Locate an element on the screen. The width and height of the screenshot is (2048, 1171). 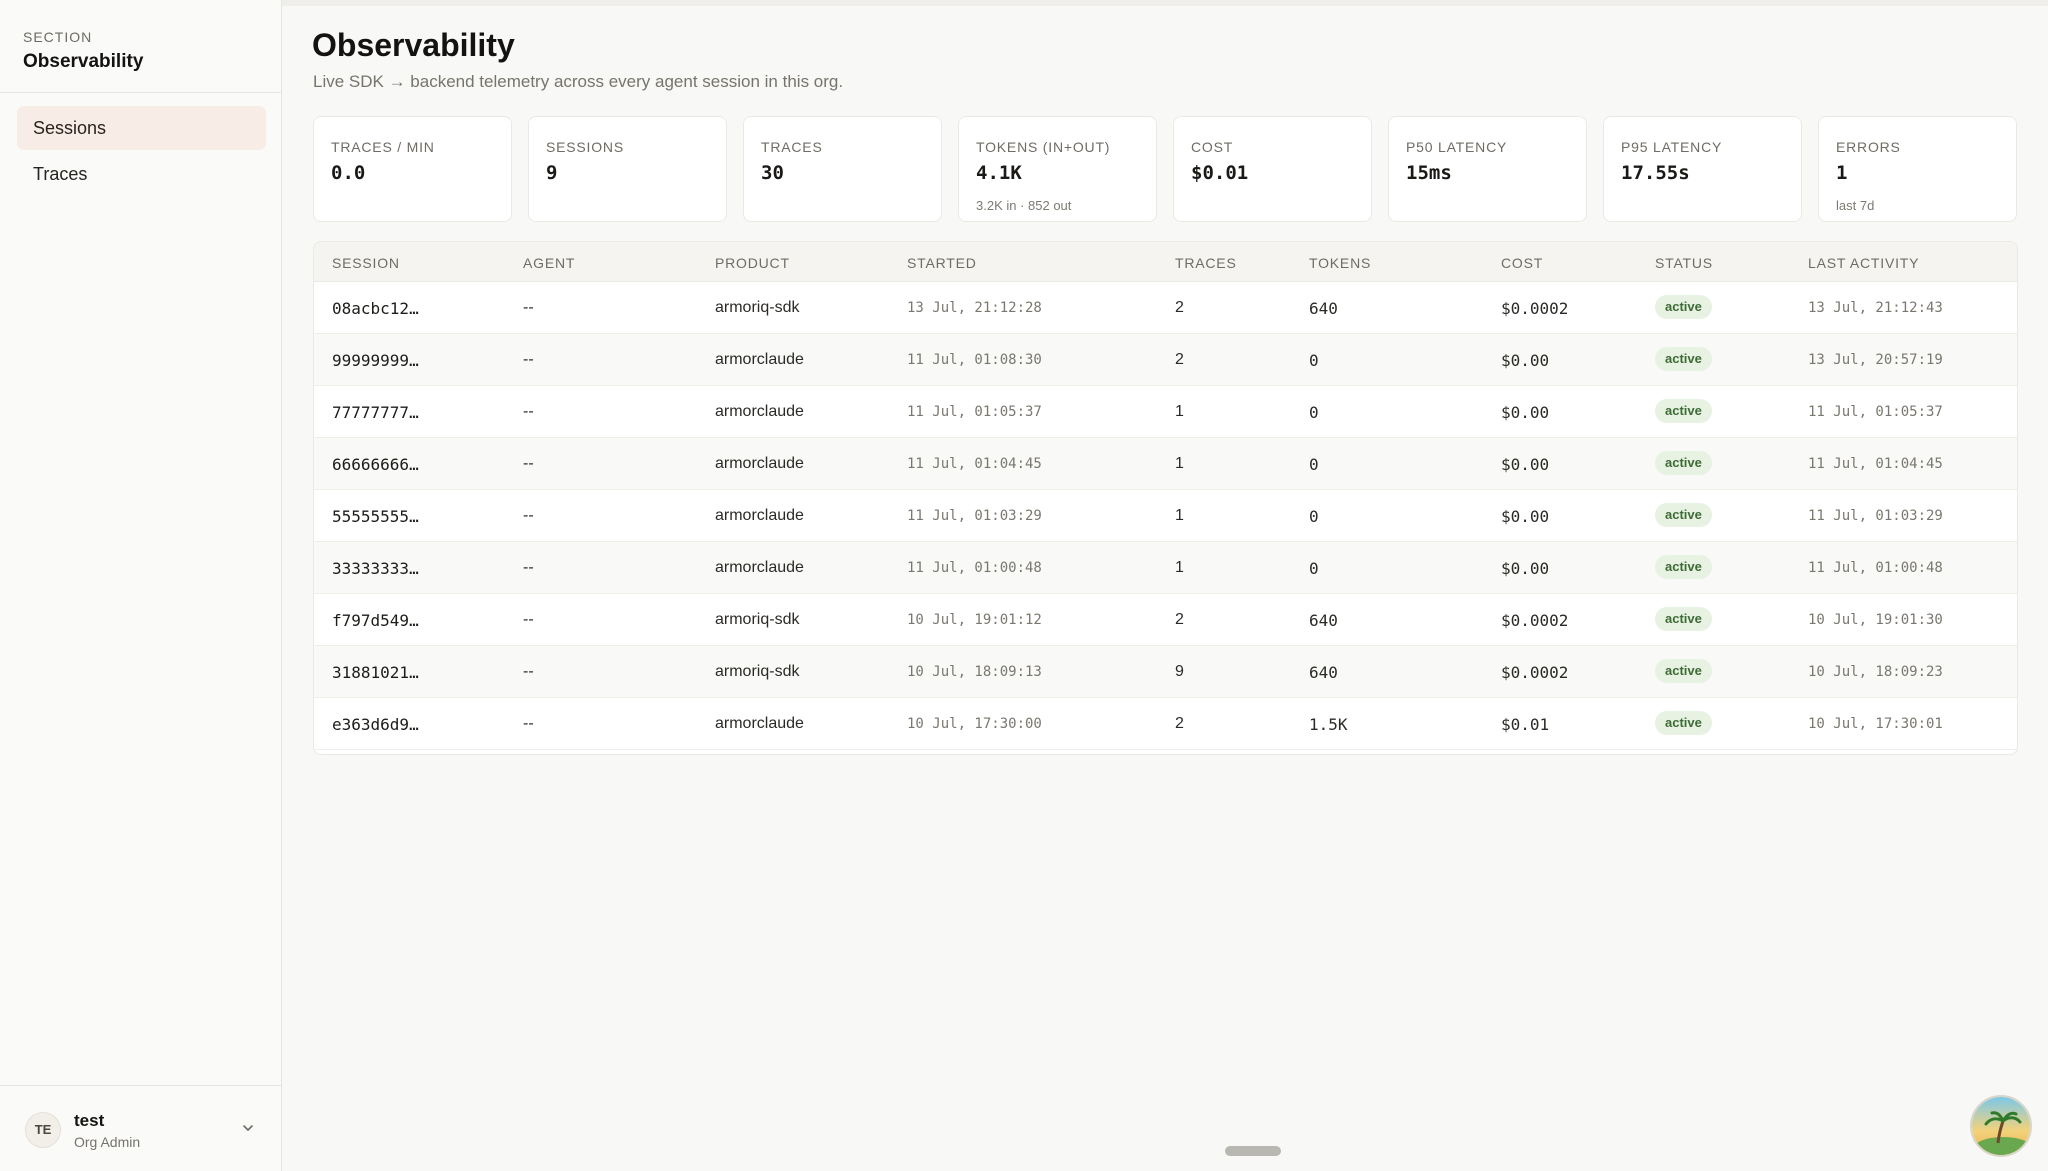
last-activity-cell: 11 Jul, 01:03:29 is located at coordinates (1875, 516).